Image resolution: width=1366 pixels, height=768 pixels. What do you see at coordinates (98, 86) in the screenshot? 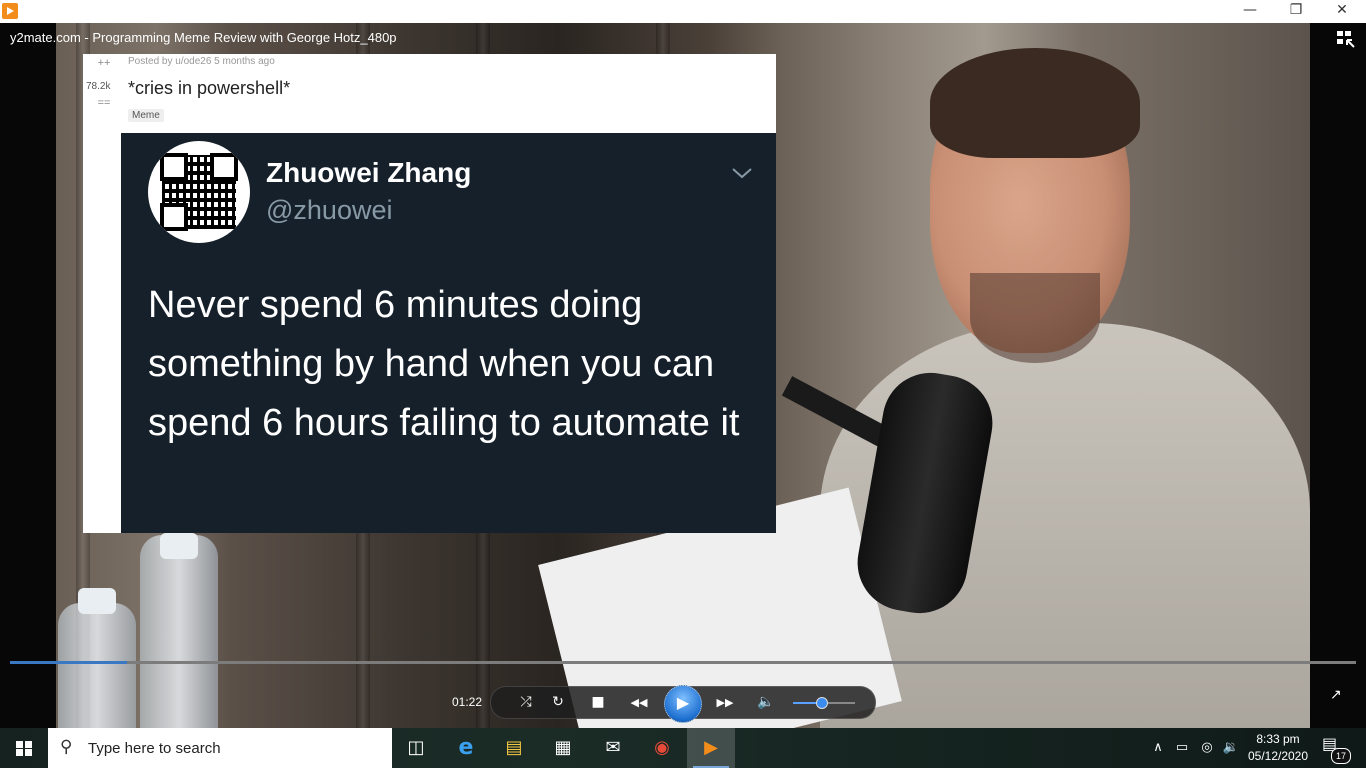
I see `post-score: 78.2k` at bounding box center [98, 86].